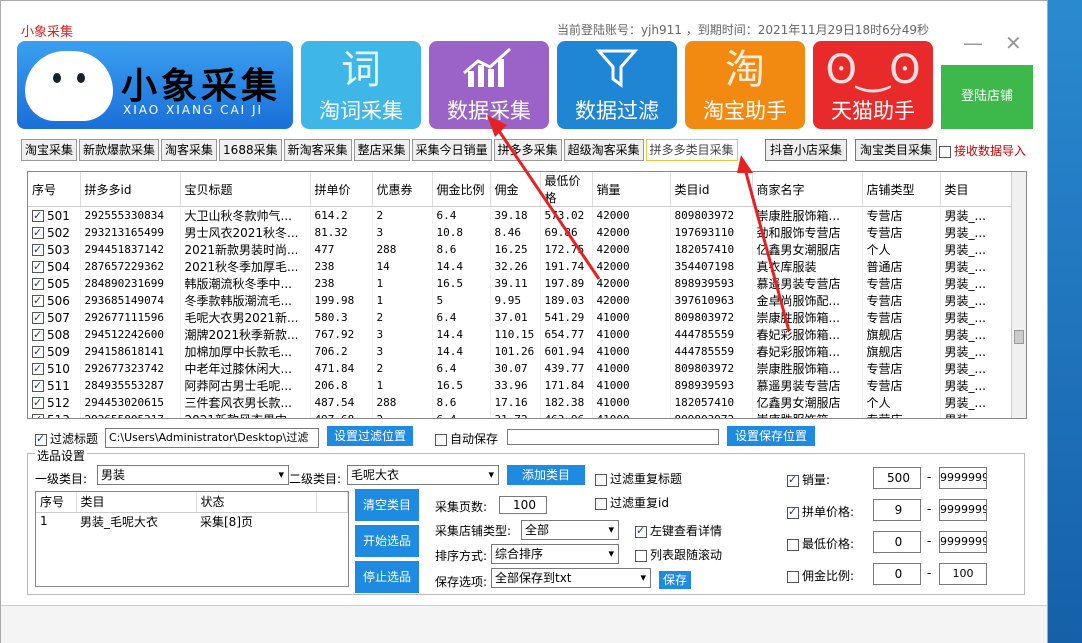 This screenshot has height=643, width=1082. I want to click on column-header: 商家名字, so click(807, 189).